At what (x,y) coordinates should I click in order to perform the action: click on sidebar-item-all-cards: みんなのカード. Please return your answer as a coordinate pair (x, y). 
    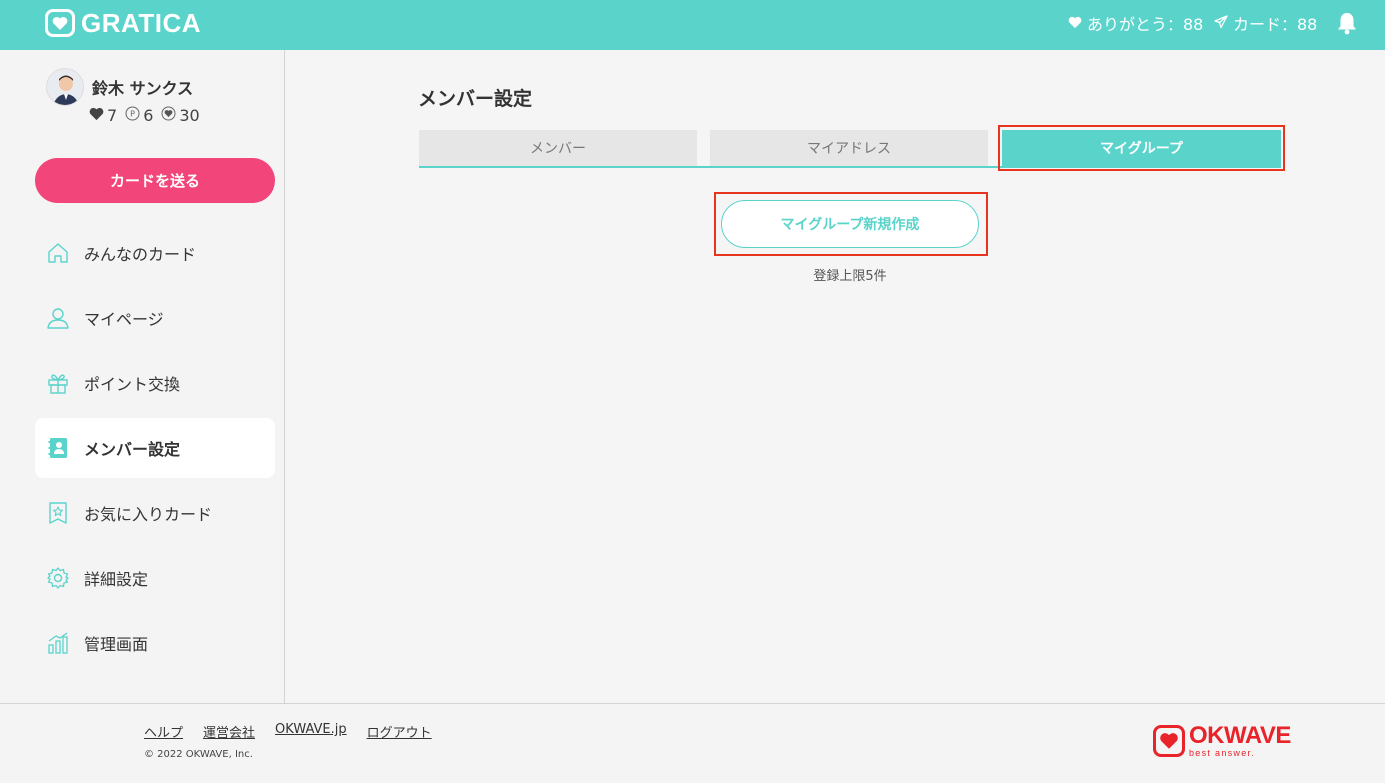
    Looking at the image, I should click on (155, 253).